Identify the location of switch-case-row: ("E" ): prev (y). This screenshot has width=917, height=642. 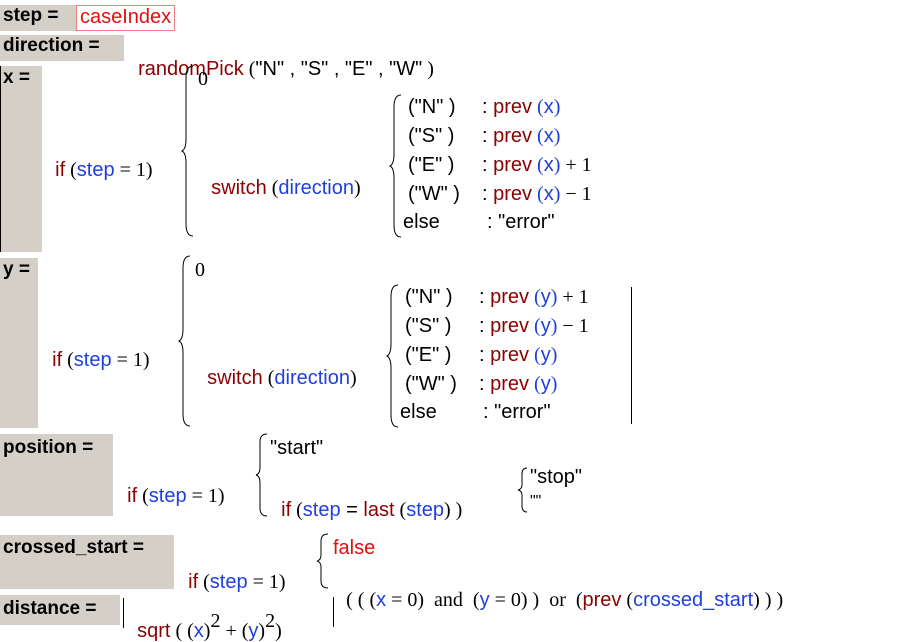
(535, 355).